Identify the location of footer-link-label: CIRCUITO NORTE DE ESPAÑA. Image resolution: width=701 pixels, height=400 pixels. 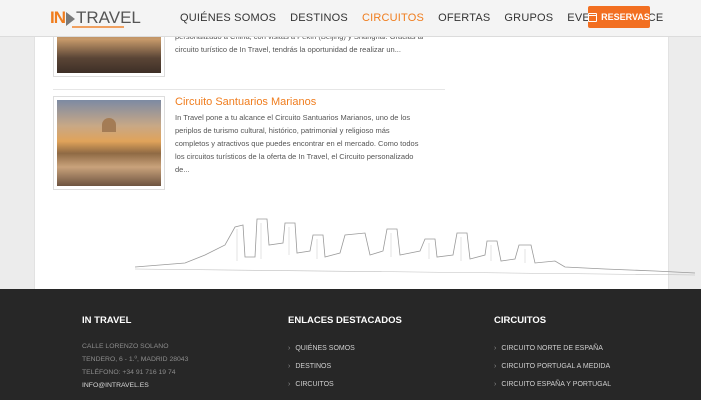
(552, 348).